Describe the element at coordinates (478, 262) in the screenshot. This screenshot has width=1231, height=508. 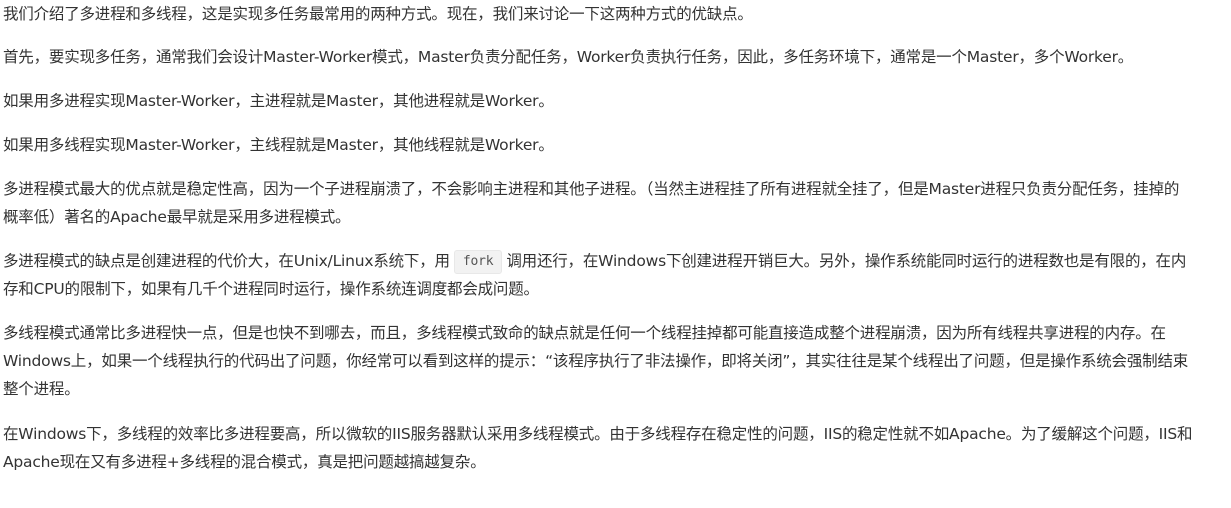
I see `inline-code-fork: fork` at that location.